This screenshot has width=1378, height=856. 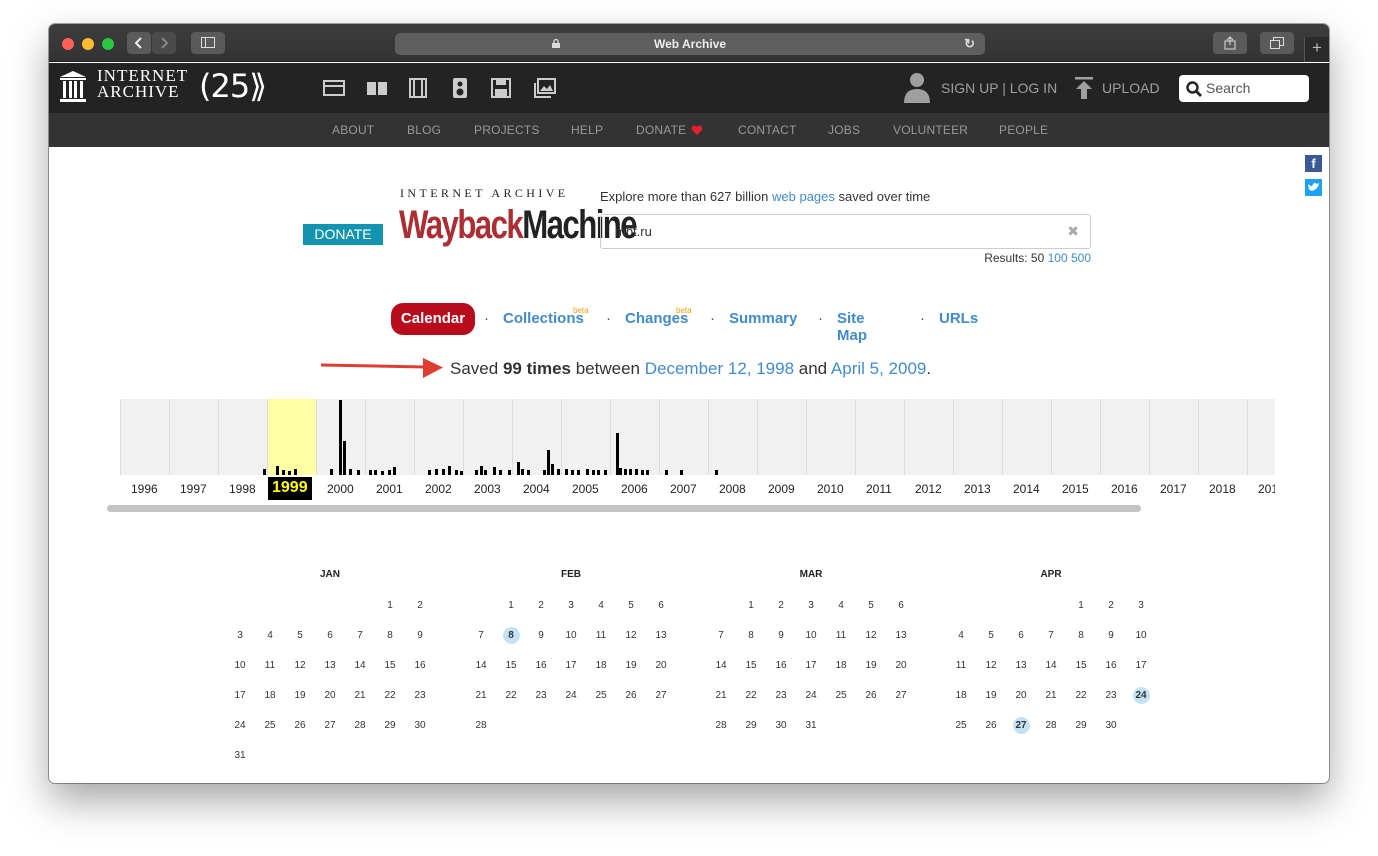 I want to click on year-column-1996, so click(x=144, y=437).